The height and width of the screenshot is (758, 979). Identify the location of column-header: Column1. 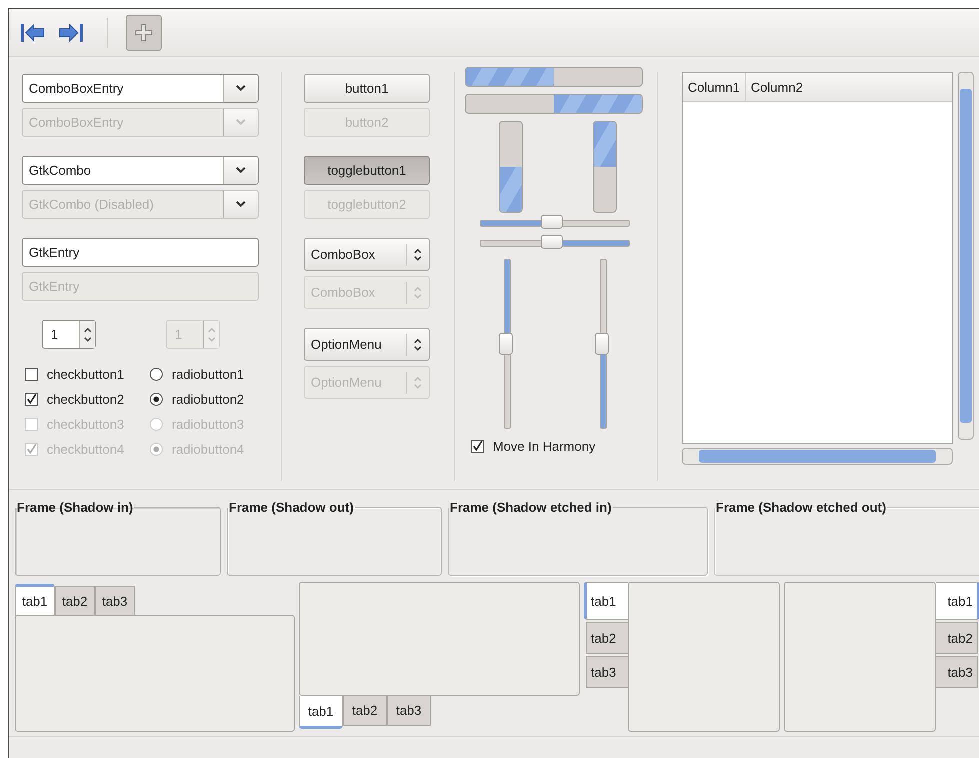
(714, 87).